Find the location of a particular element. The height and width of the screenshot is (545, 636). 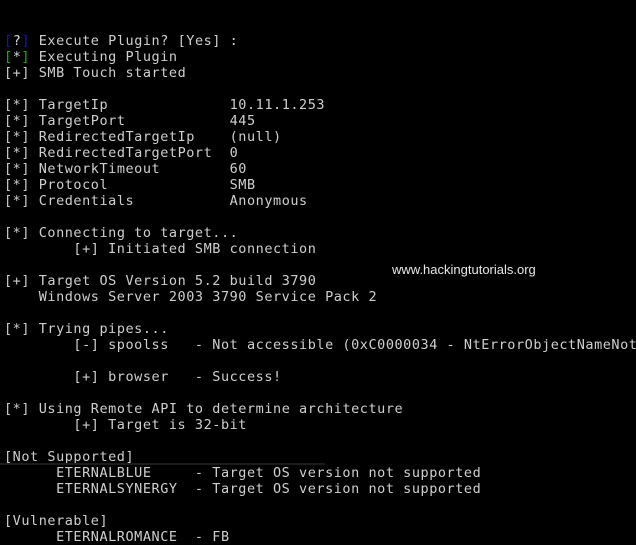

line-text: RedirectedTargetIp (null) is located at coordinates (156, 137).